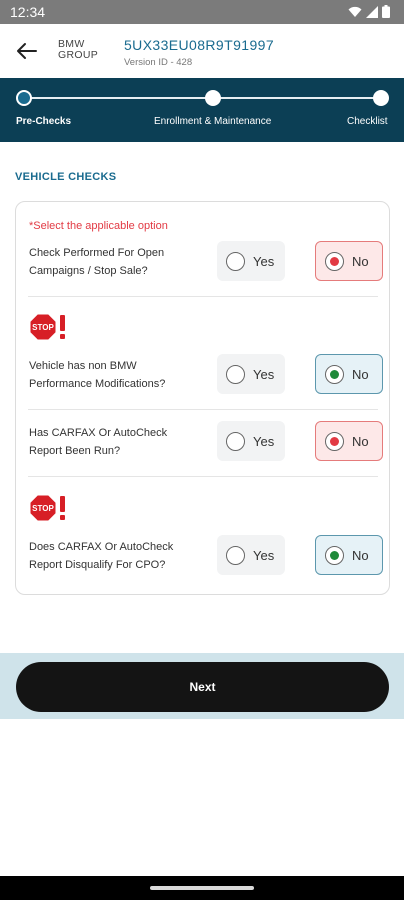 The height and width of the screenshot is (900, 404). Describe the element at coordinates (97, 565) in the screenshot. I see `question-4-line-2: Report Disqualify For CPO?` at that location.